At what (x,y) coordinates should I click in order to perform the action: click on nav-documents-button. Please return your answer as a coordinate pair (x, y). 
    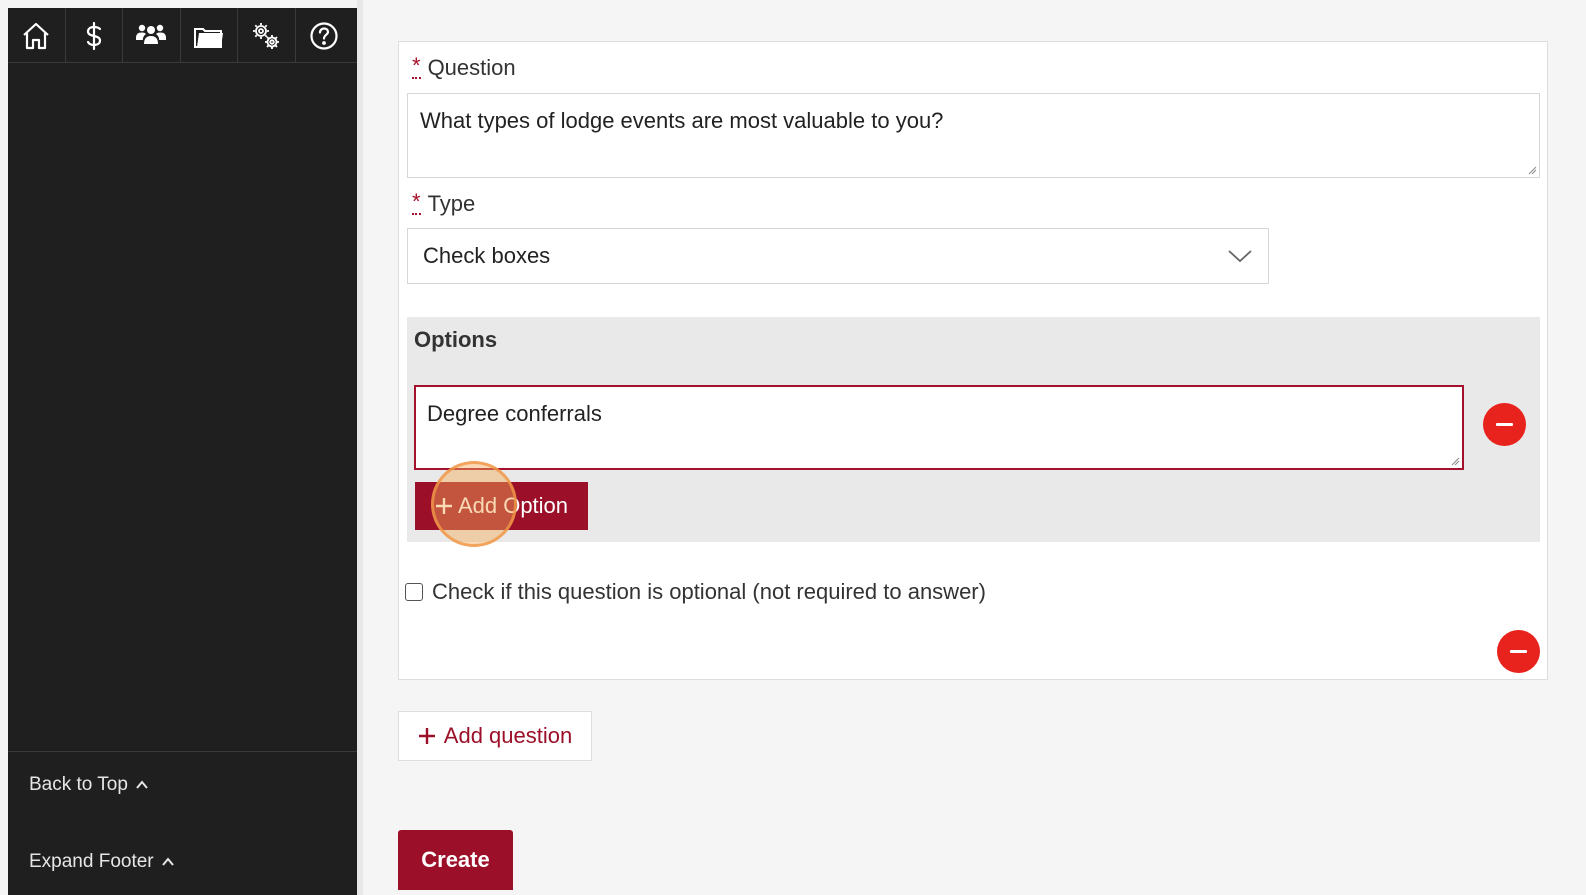
    Looking at the image, I should click on (209, 35).